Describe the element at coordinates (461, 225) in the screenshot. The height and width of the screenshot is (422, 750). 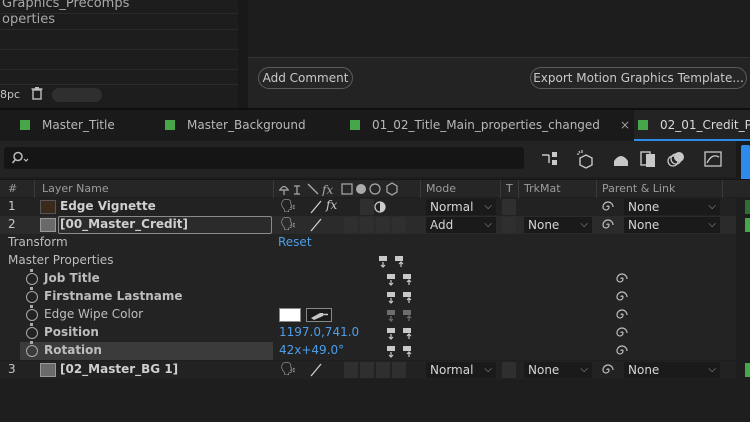
I see `blend-mode-dropdown: Add ⌵` at that location.